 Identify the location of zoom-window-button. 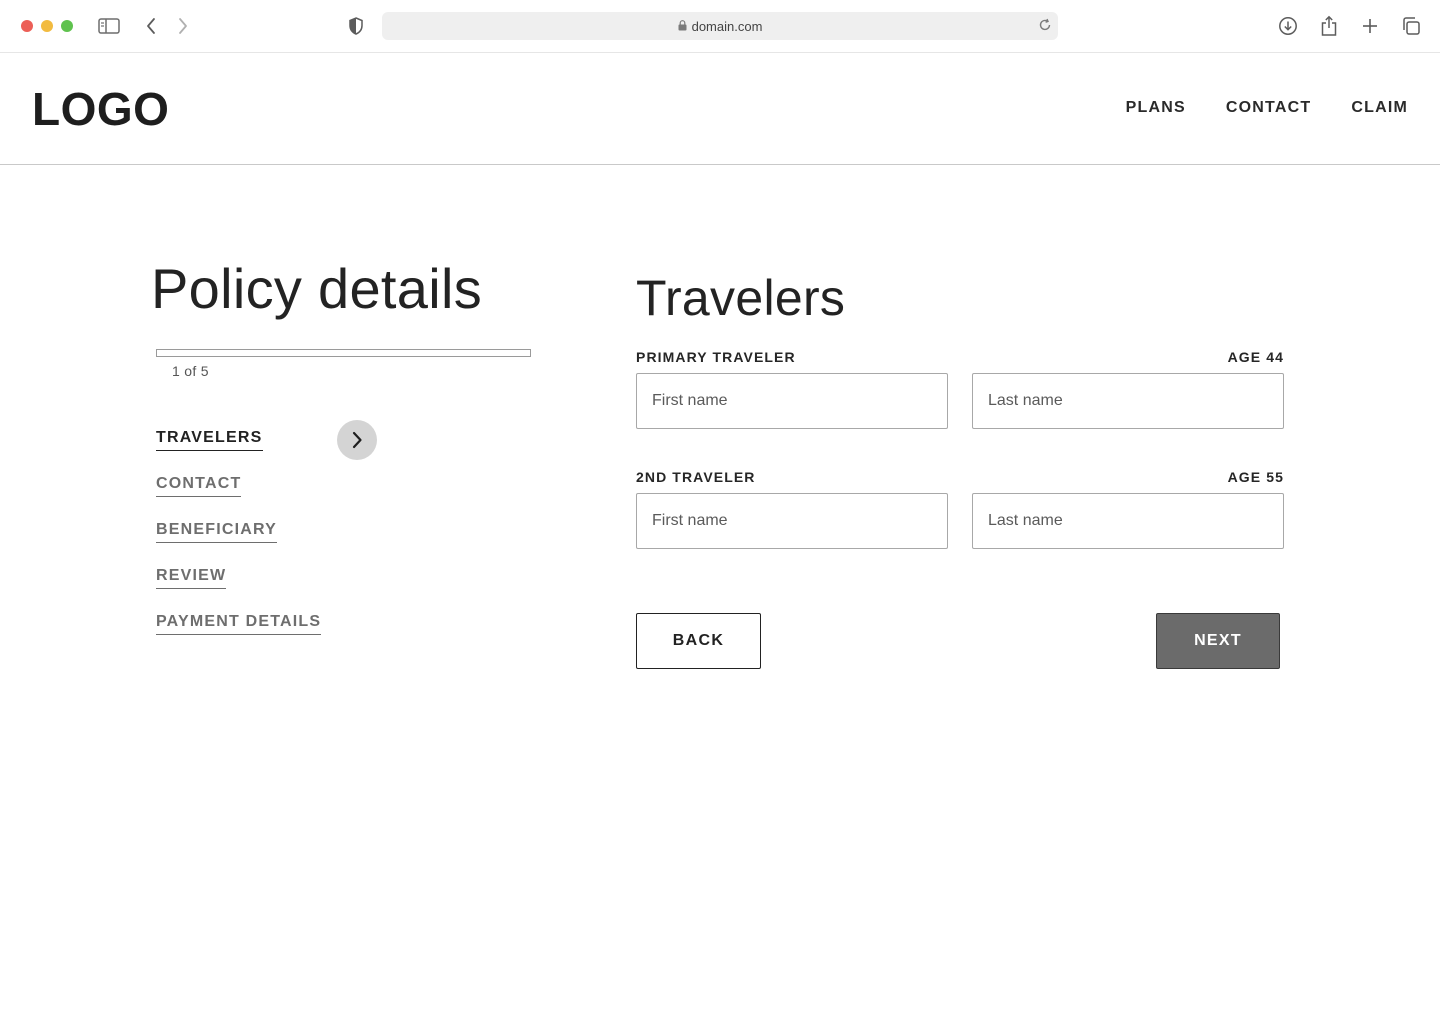
(67, 26).